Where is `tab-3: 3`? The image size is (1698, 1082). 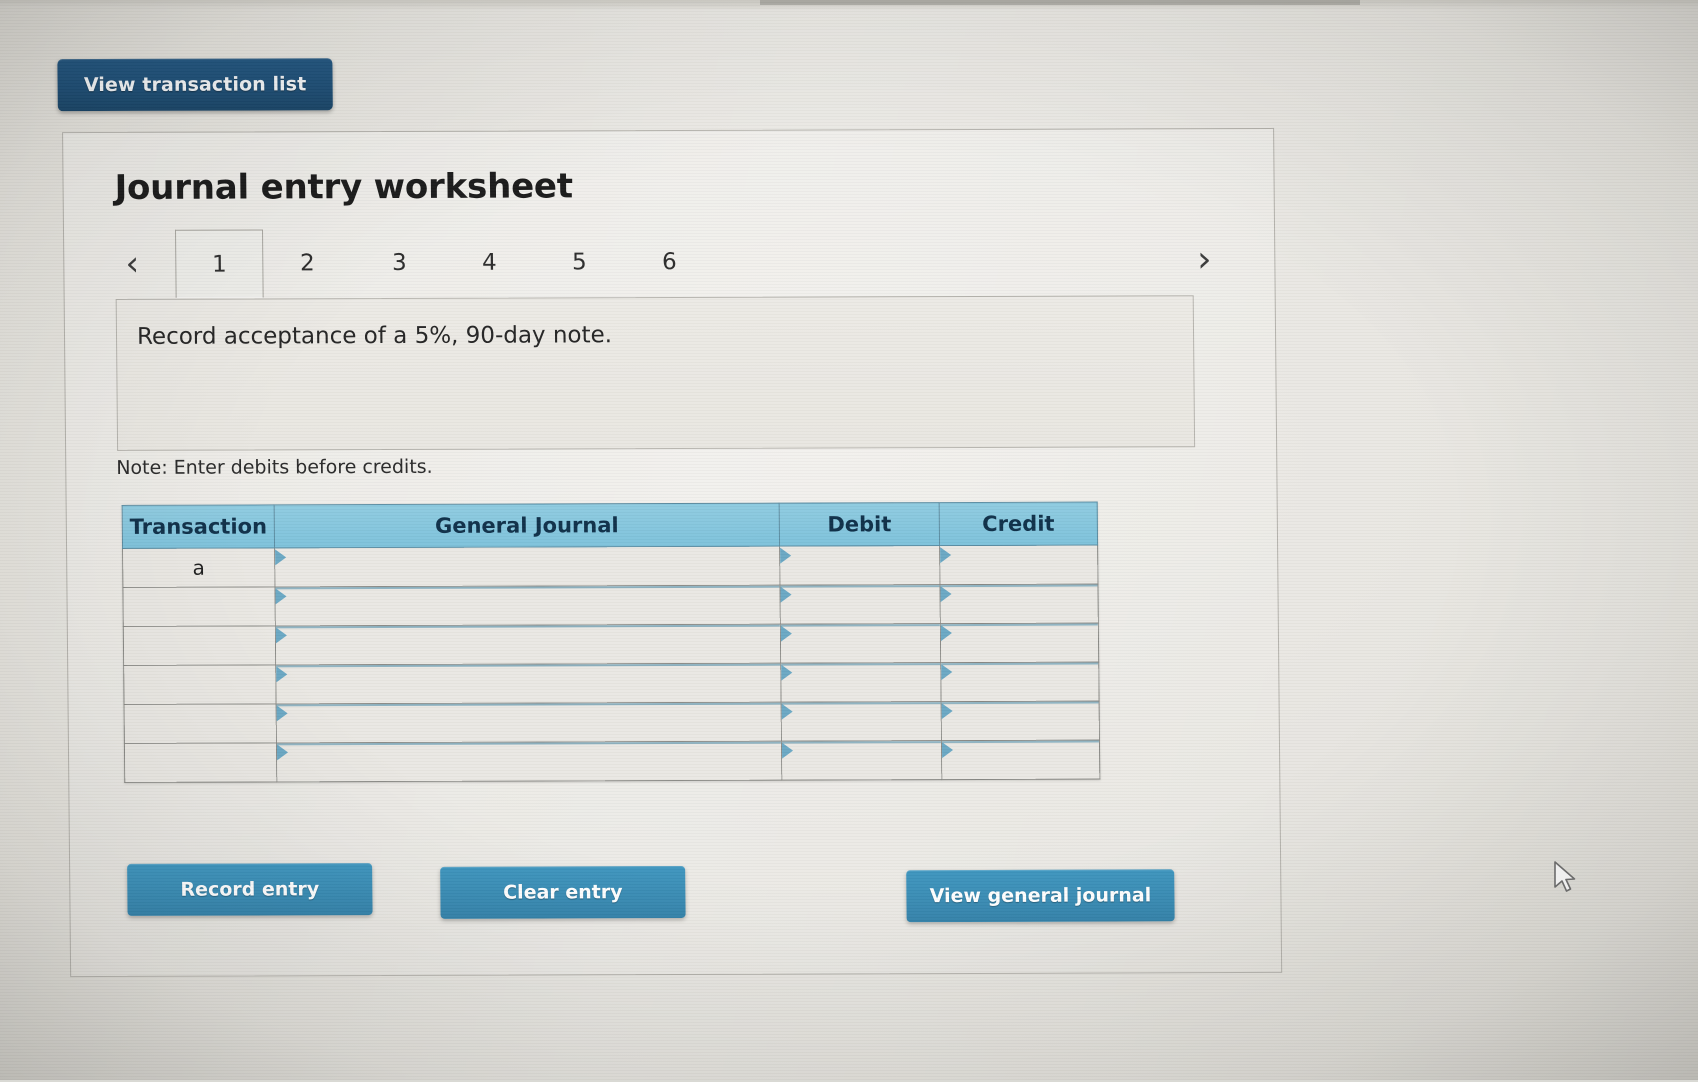
tab-3: 3 is located at coordinates (399, 263).